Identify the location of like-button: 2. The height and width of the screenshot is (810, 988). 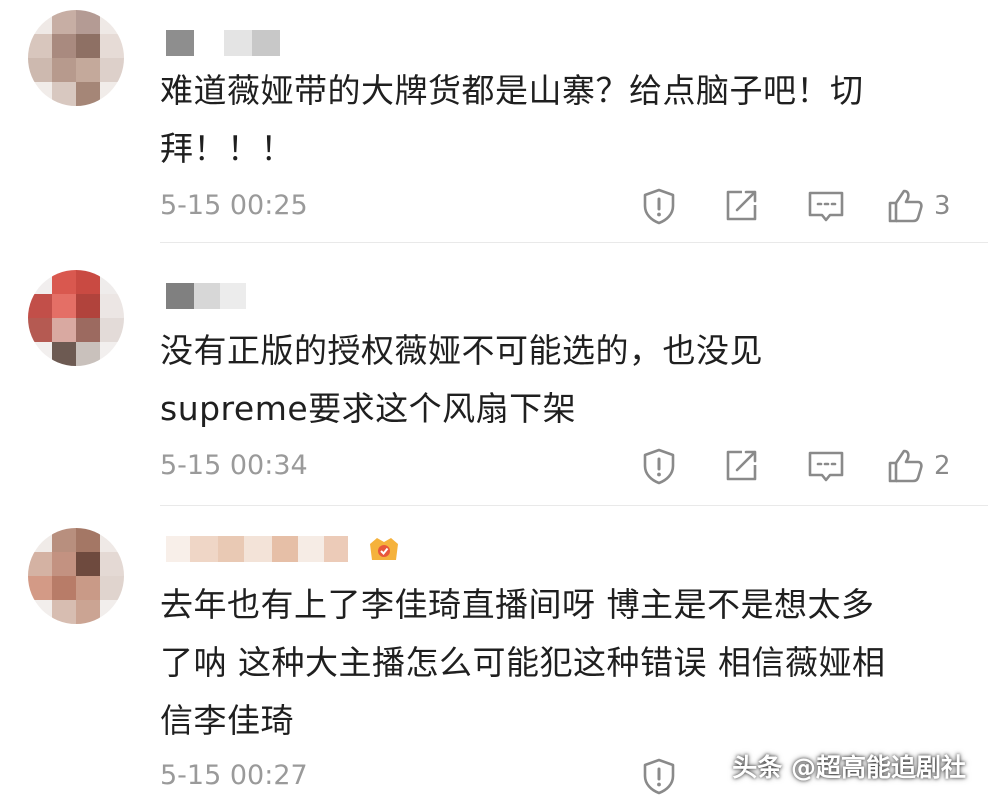
(918, 466).